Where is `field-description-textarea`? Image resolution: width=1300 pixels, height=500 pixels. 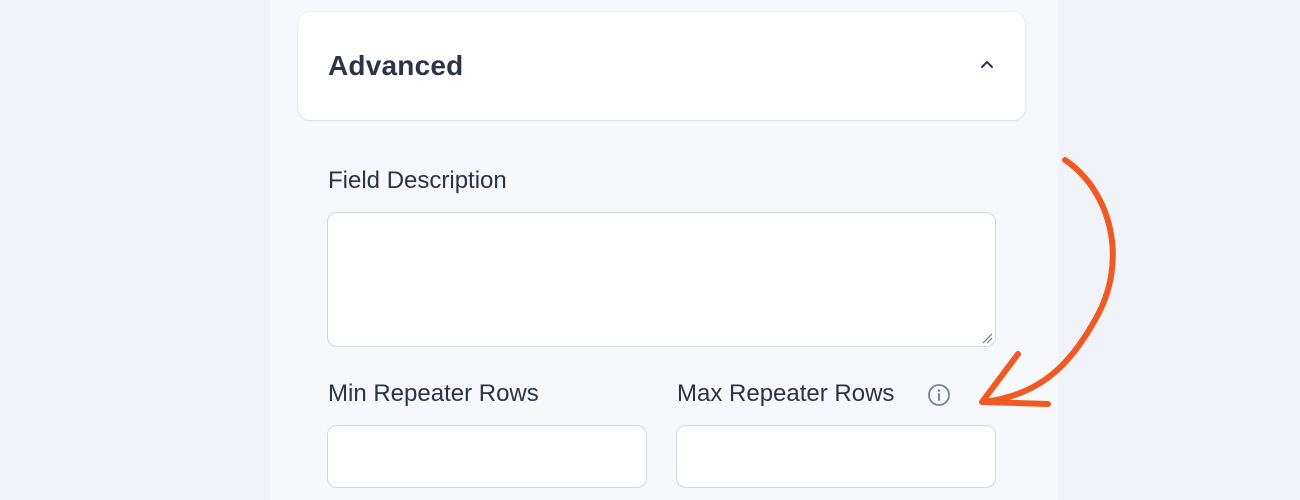
field-description-textarea is located at coordinates (661, 279).